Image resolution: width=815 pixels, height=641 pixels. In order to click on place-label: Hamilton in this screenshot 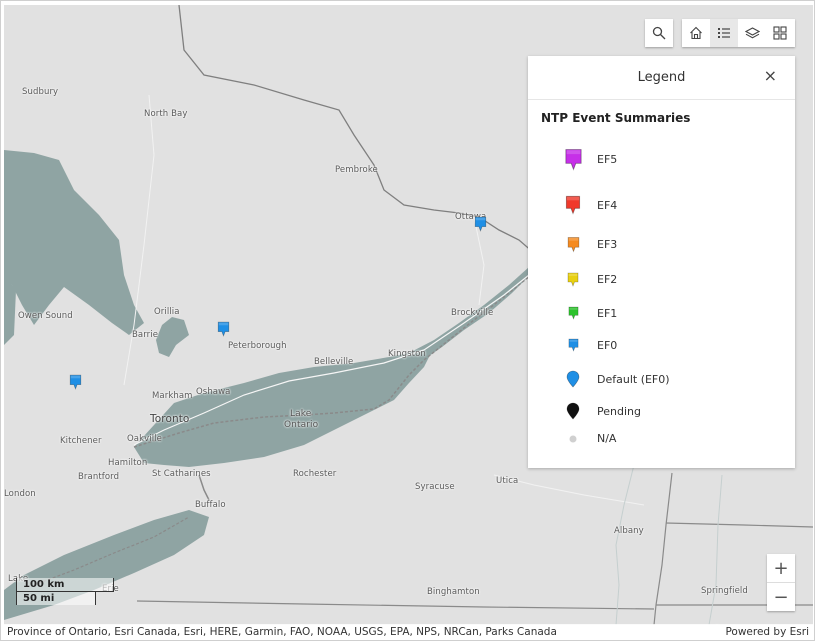, I will do `click(128, 463)`.